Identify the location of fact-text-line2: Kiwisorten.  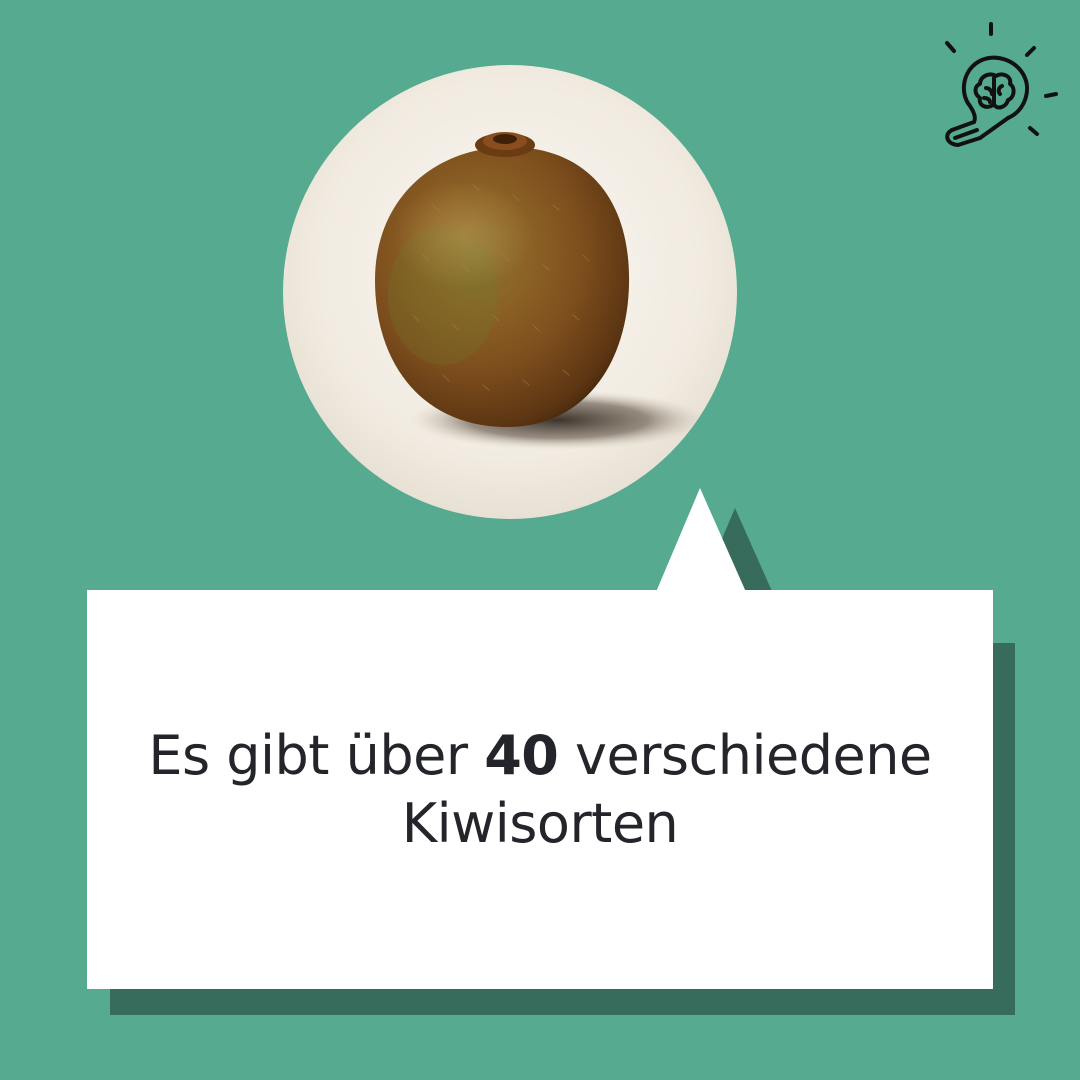
(540, 823).